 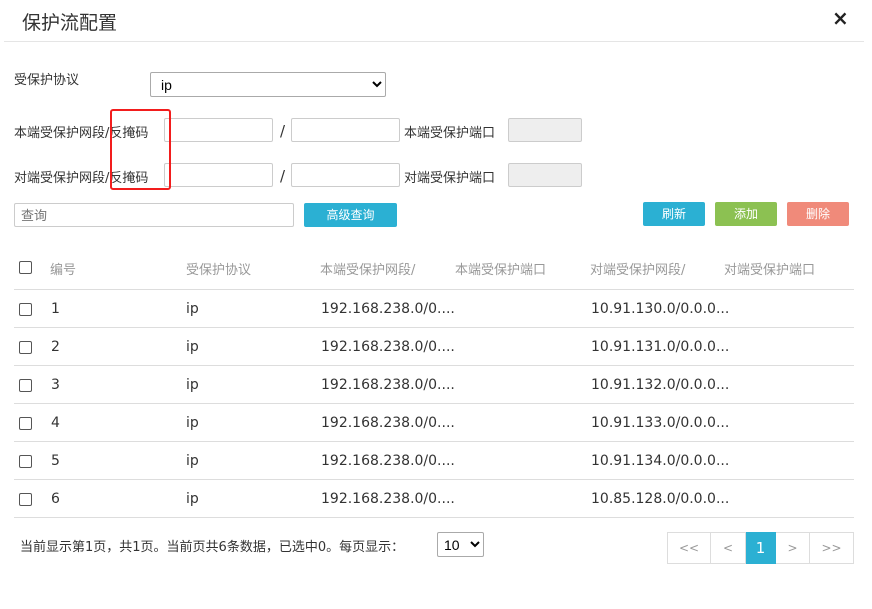 I want to click on divider, so click(x=434, y=41).